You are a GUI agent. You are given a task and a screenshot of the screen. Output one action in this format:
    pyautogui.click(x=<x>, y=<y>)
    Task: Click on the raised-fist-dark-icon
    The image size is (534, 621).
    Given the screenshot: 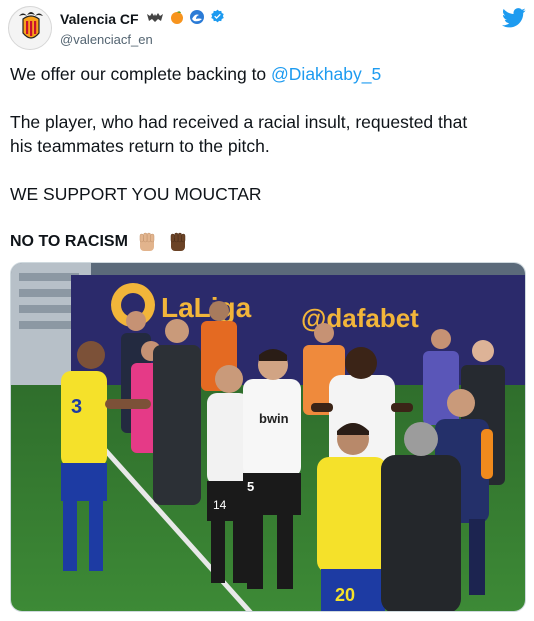 What is the action you would take?
    pyautogui.click(x=178, y=242)
    